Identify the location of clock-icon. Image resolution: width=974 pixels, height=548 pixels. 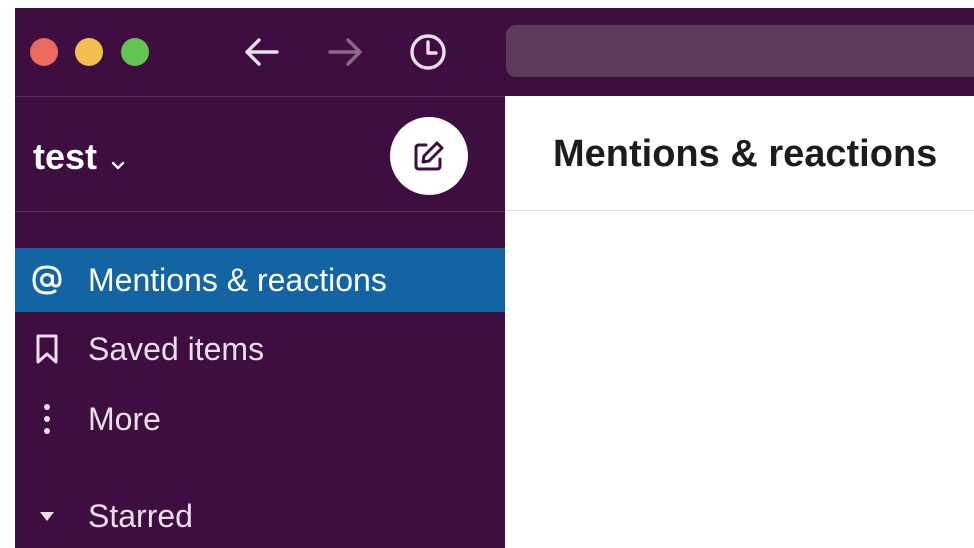
(428, 52).